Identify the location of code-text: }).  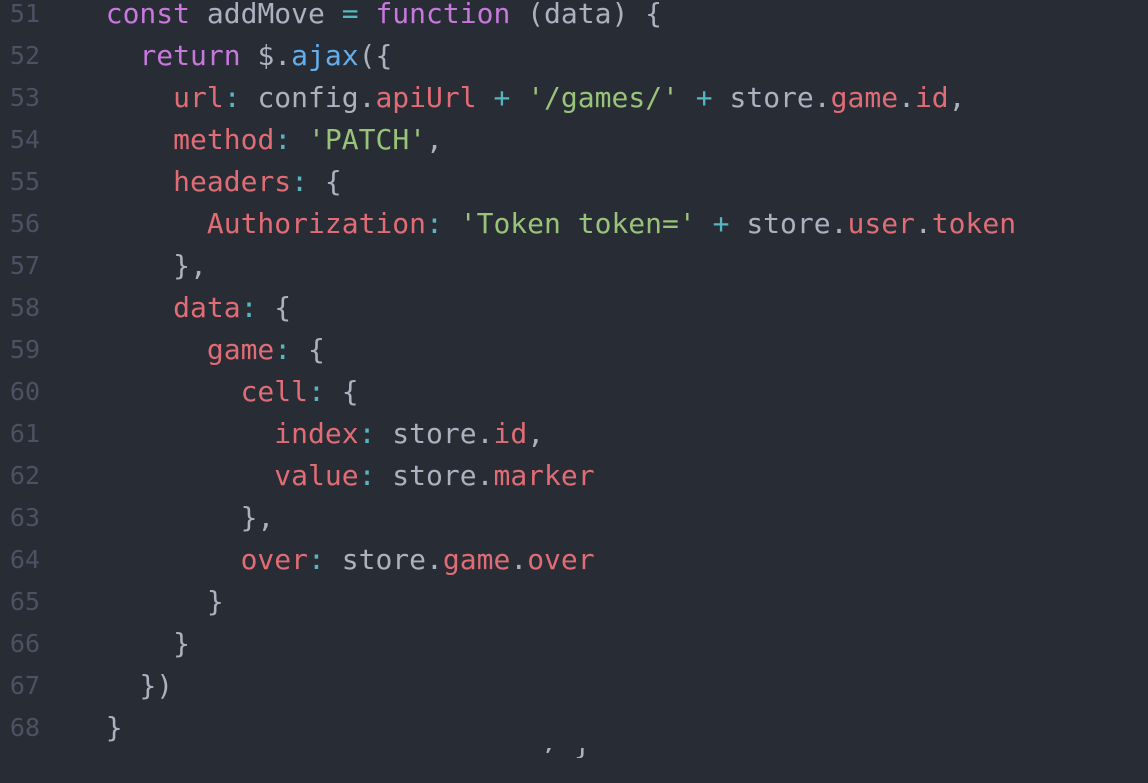
(122, 686).